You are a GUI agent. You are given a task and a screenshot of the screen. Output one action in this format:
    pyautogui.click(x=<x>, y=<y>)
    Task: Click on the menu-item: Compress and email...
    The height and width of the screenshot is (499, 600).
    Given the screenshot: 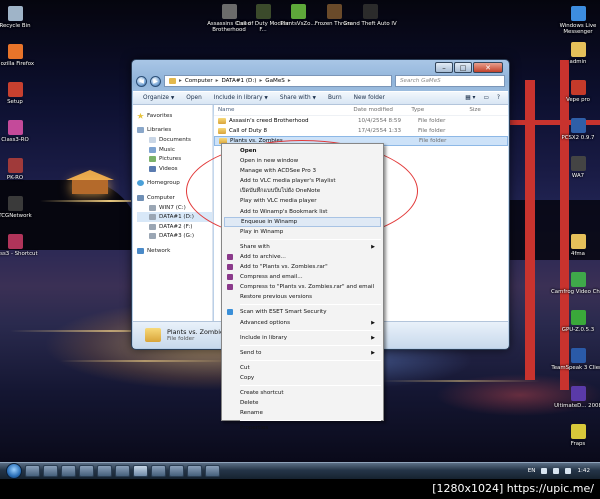 What is the action you would take?
    pyautogui.click(x=302, y=277)
    